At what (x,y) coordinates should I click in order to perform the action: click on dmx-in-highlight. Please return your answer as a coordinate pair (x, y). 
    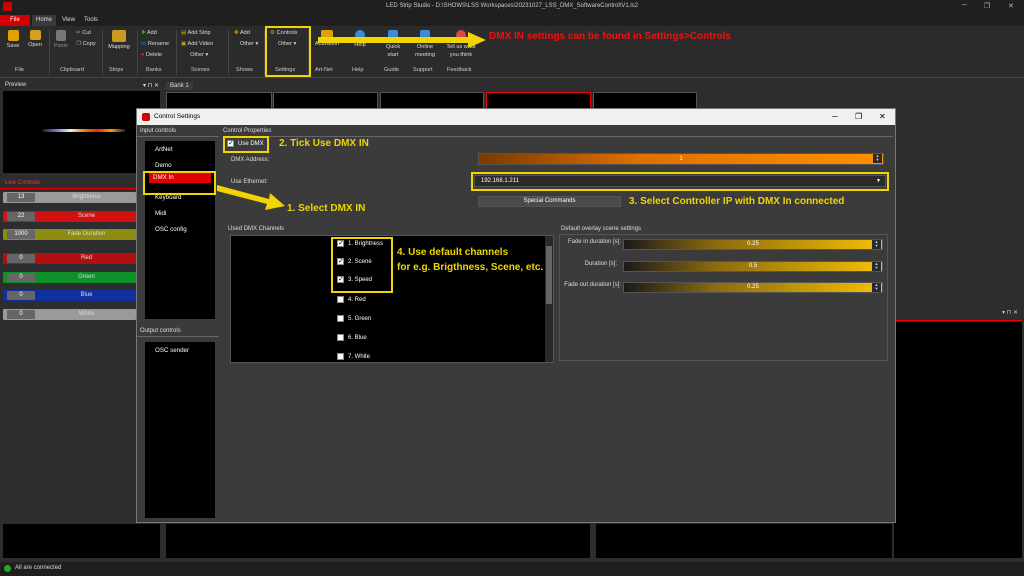
    Looking at the image, I should click on (179, 183).